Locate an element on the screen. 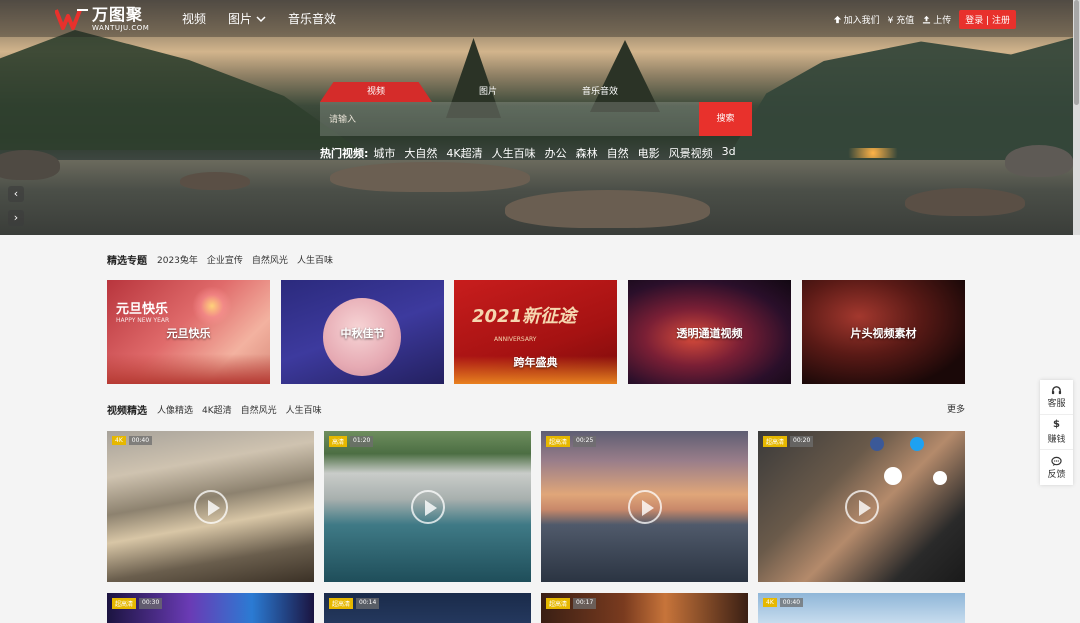  chevron-down-icon is located at coordinates (261, 18).